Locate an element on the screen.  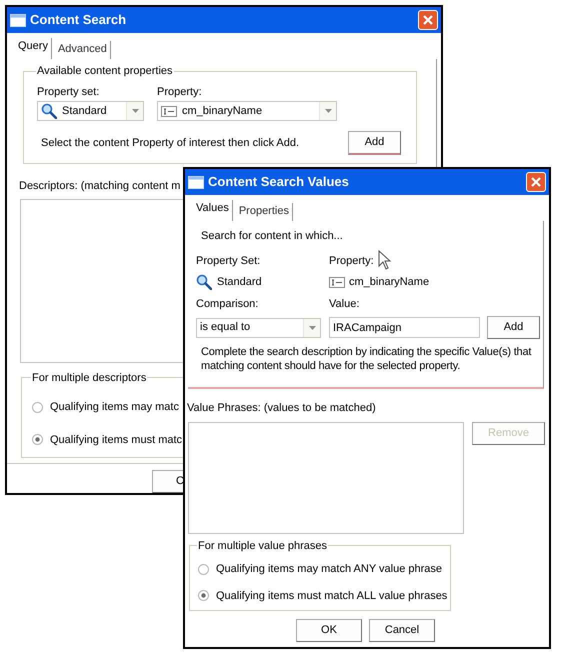
field-value: cm_binaryName is located at coordinates (389, 282).